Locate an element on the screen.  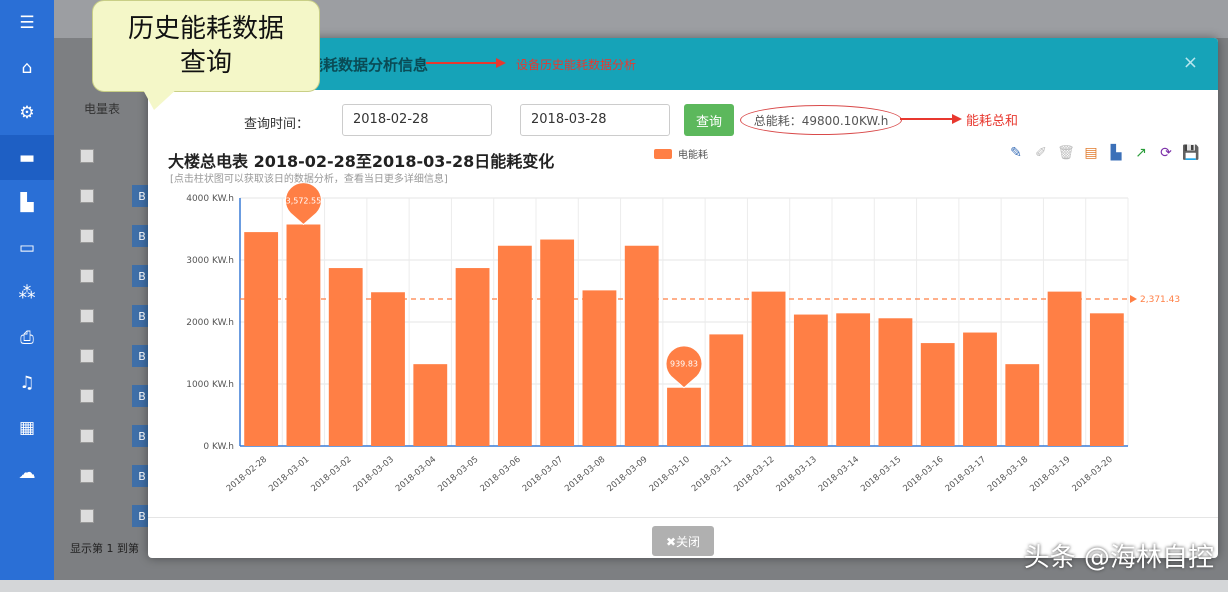
x-tick-label: 2018-03-02 is located at coordinates (331, 474).